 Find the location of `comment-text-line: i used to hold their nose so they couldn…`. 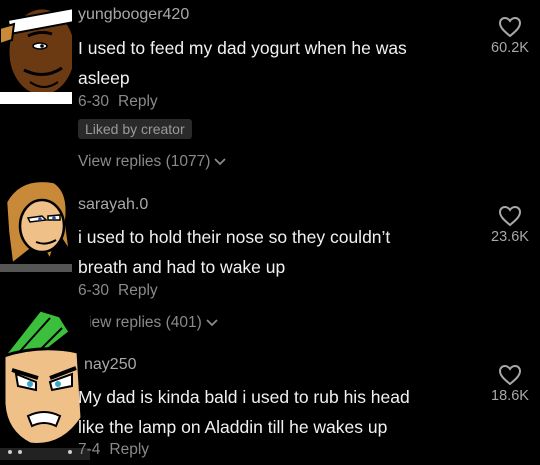

comment-text-line: i used to hold their nose so they couldn… is located at coordinates (234, 237).